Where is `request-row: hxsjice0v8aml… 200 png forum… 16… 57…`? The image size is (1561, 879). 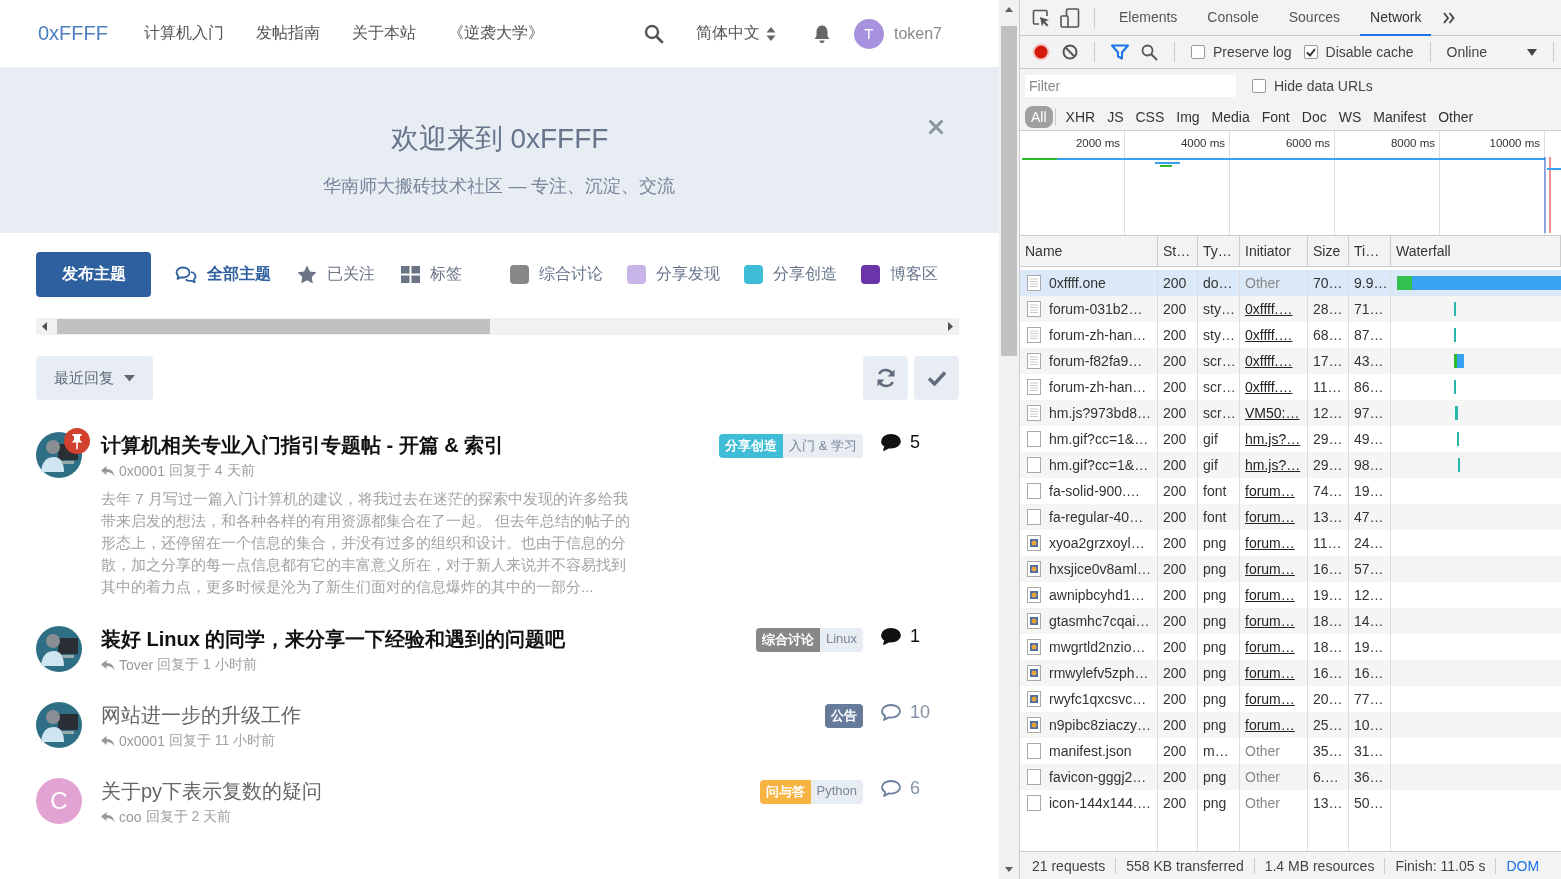
request-row: hxsjice0v8aml… 200 png forum… 16… 57… is located at coordinates (1290, 569).